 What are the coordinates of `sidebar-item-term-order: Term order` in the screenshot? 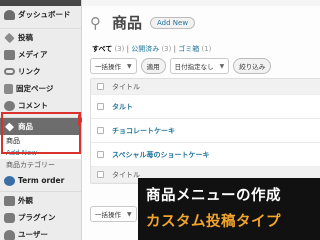 It's located at (40, 180).